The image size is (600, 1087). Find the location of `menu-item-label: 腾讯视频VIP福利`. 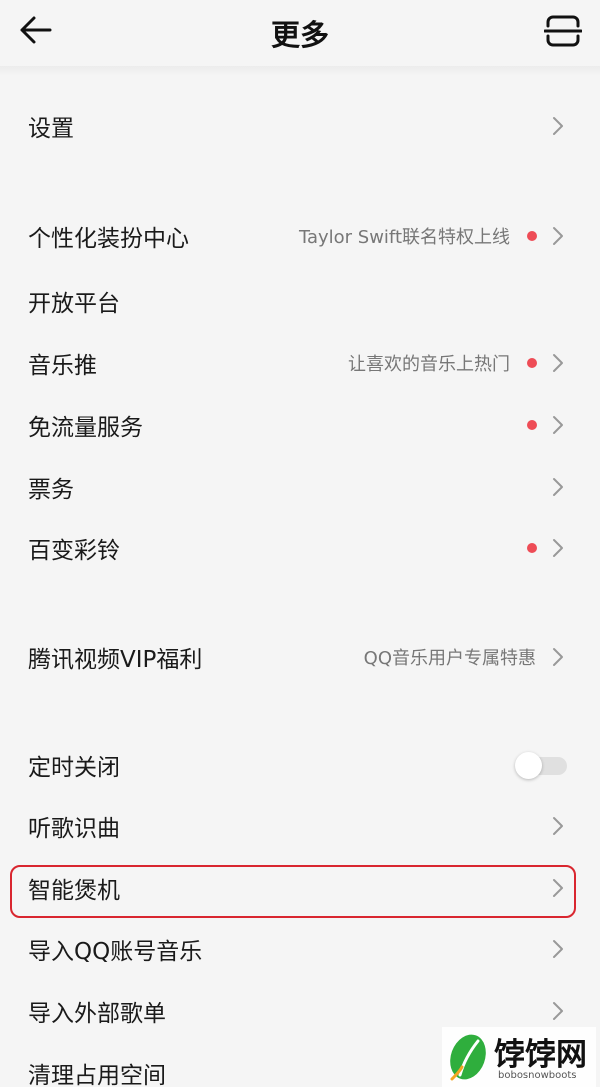

menu-item-label: 腾讯视频VIP福利 is located at coordinates (115, 660).